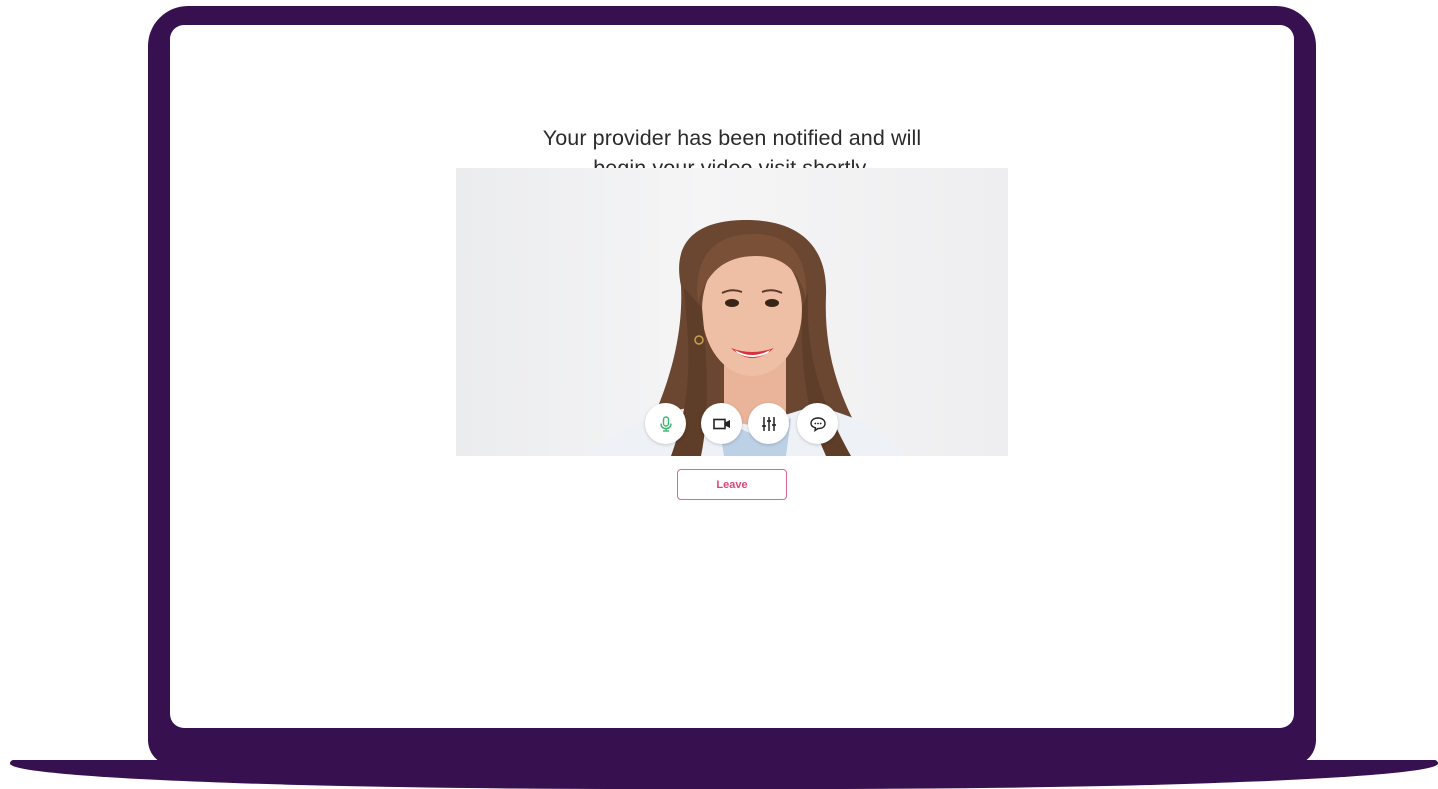  Describe the element at coordinates (732, 484) in the screenshot. I see `leave-button: Leave` at that location.